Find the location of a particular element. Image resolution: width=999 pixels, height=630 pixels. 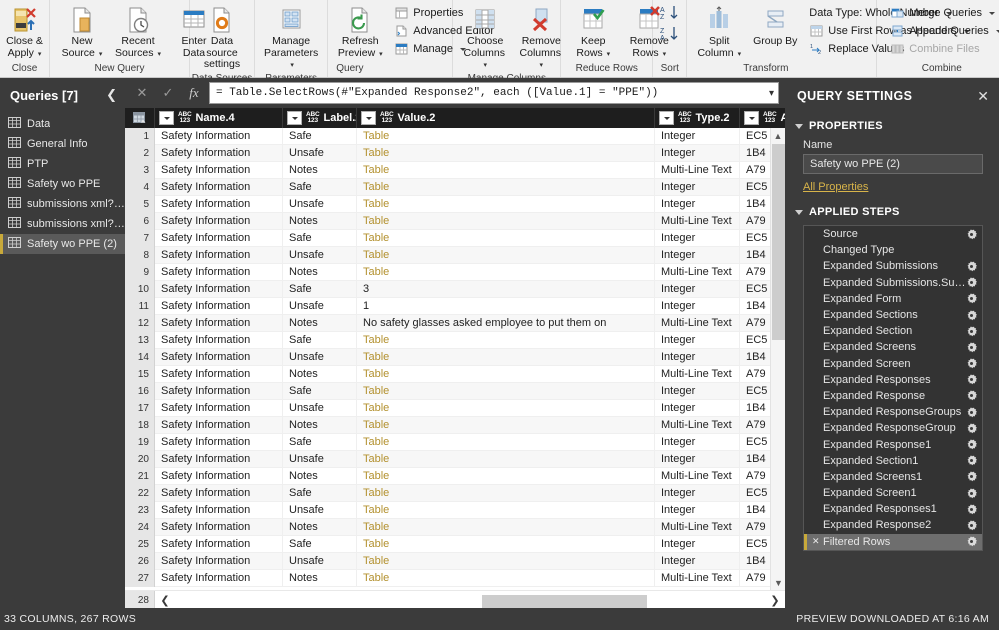

table-row: 13 Safety Information Safe Table Integer EC5 is located at coordinates (455, 340).